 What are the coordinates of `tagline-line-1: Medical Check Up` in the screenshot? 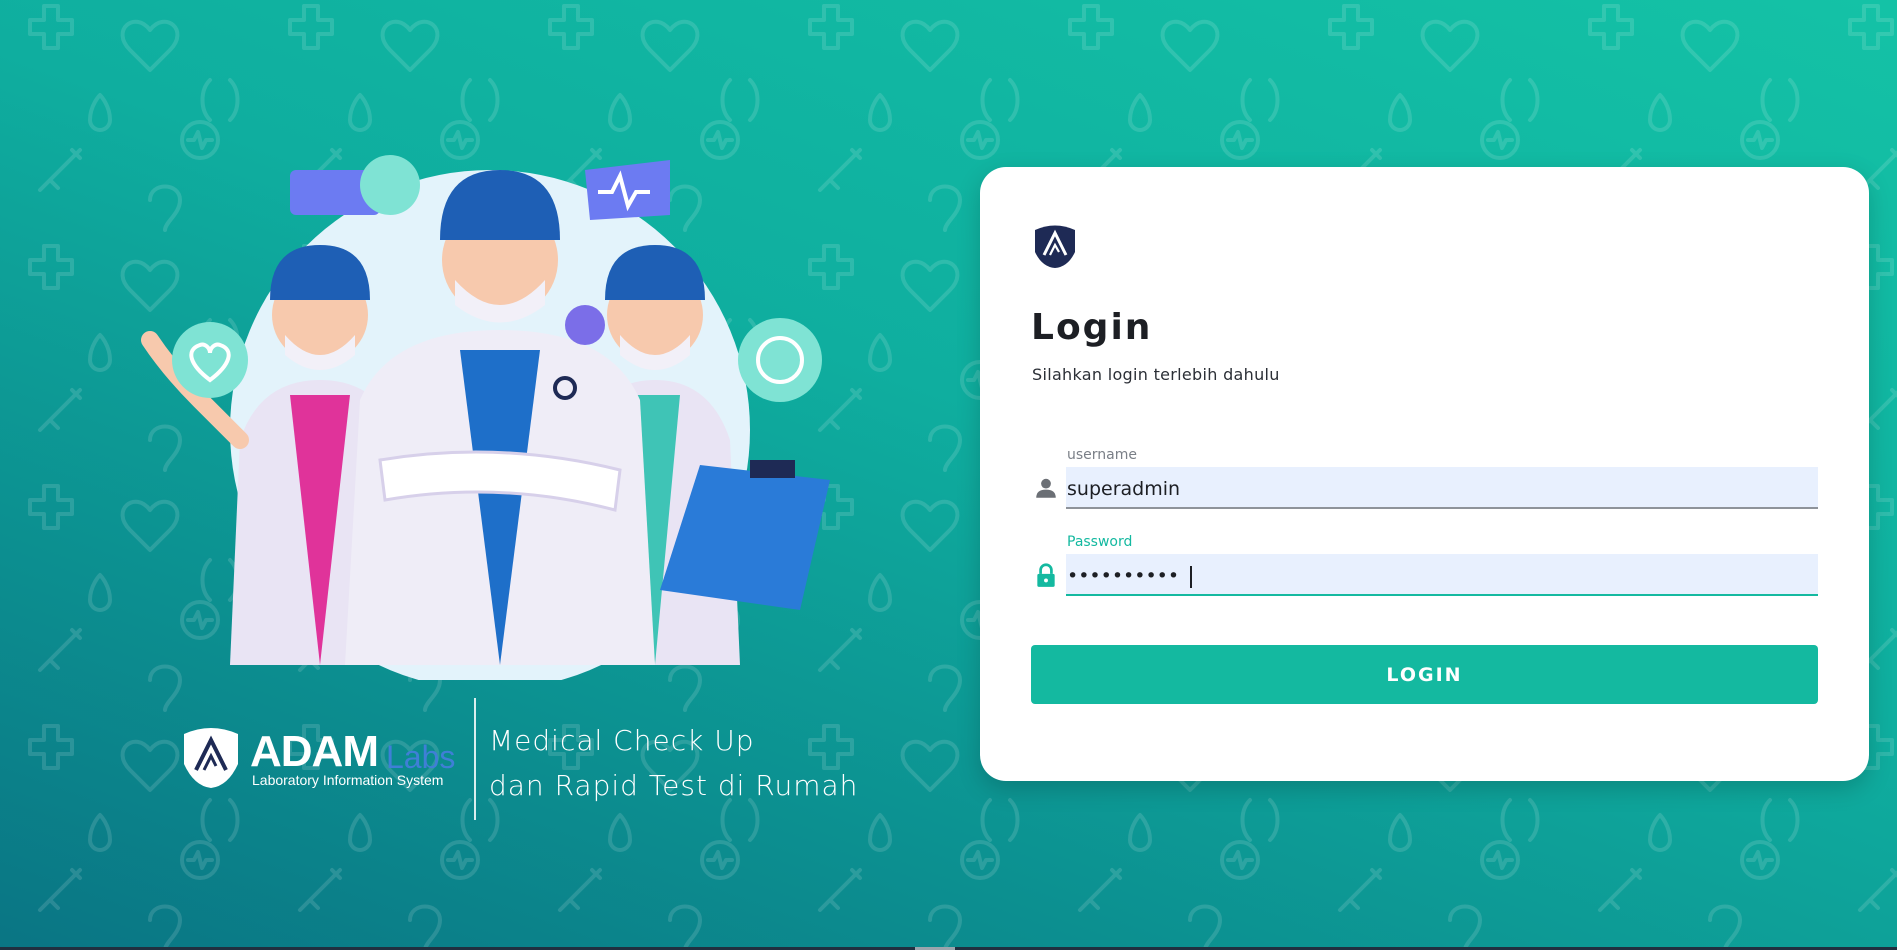 It's located at (622, 740).